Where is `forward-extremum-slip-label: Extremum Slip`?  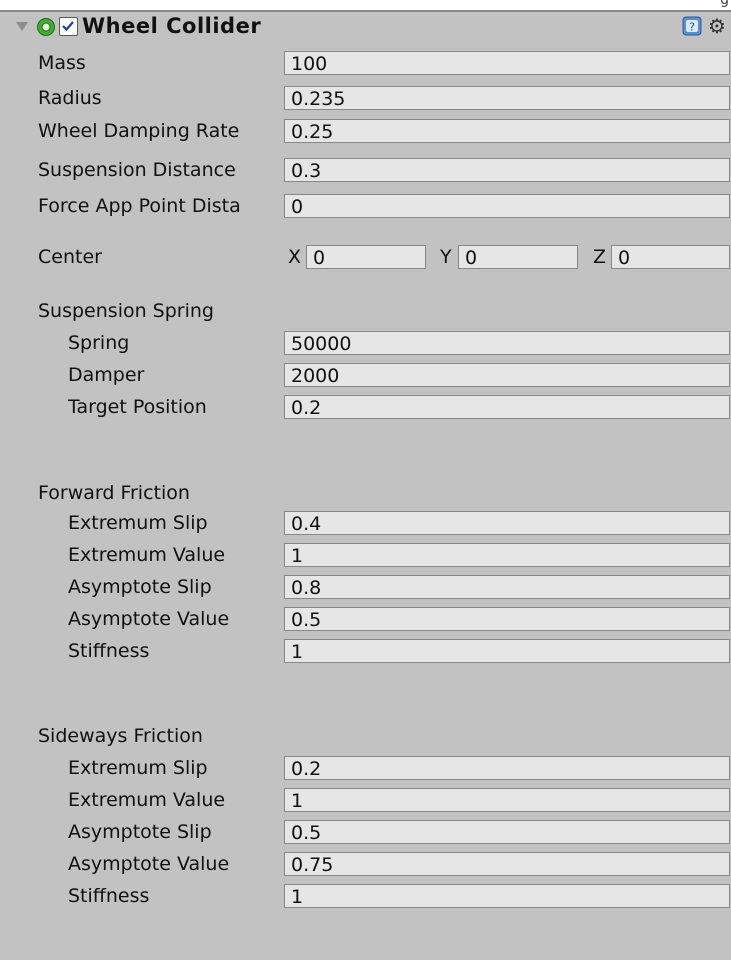 forward-extremum-slip-label: Extremum Slip is located at coordinates (138, 523).